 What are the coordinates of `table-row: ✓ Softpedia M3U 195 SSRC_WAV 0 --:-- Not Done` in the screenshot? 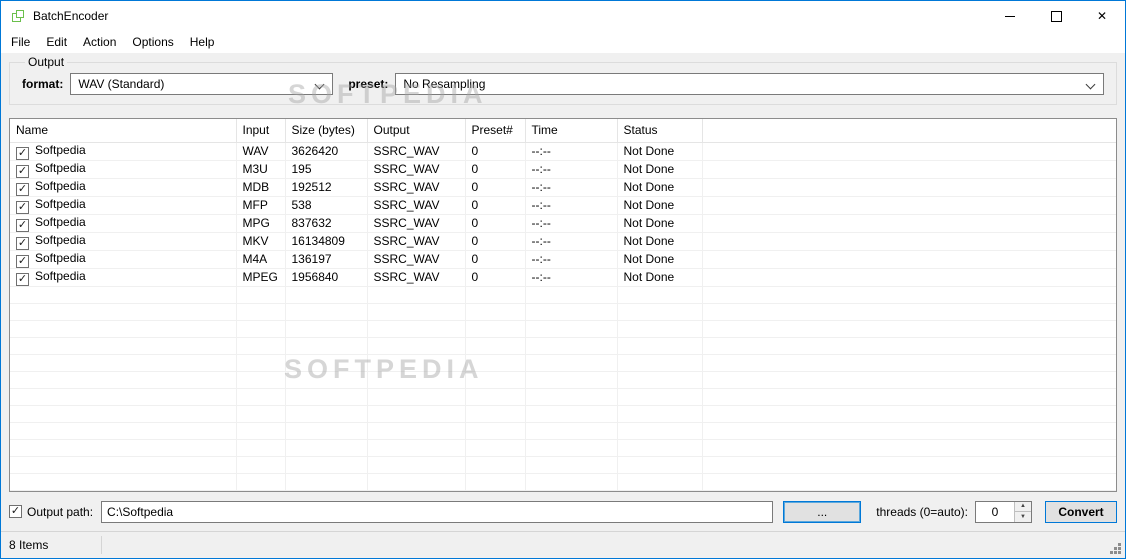 It's located at (563, 169).